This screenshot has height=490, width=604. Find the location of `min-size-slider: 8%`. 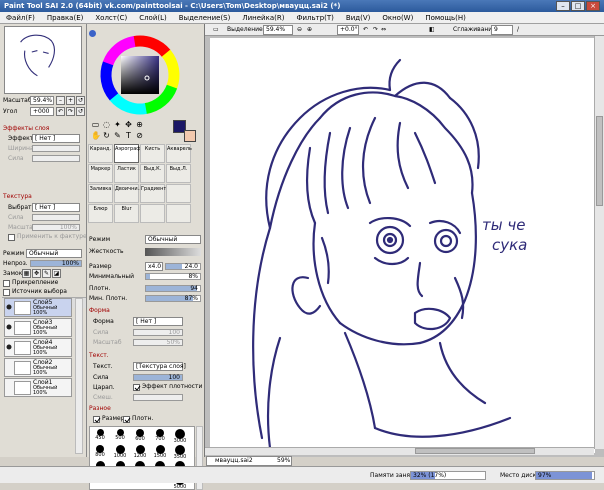

min-size-slider: 8% is located at coordinates (173, 276).